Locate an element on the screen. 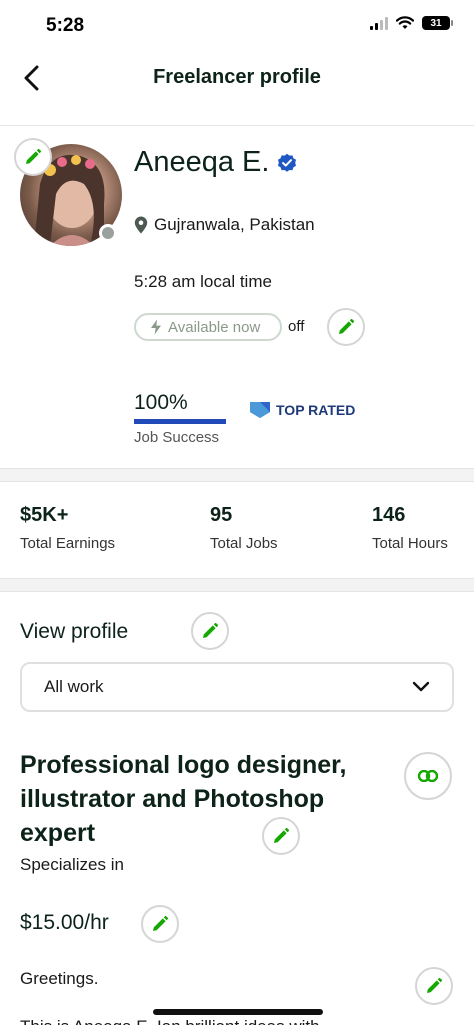 The height and width of the screenshot is (1025, 474). stat-total-hours: 146 Total Hours is located at coordinates (410, 528).